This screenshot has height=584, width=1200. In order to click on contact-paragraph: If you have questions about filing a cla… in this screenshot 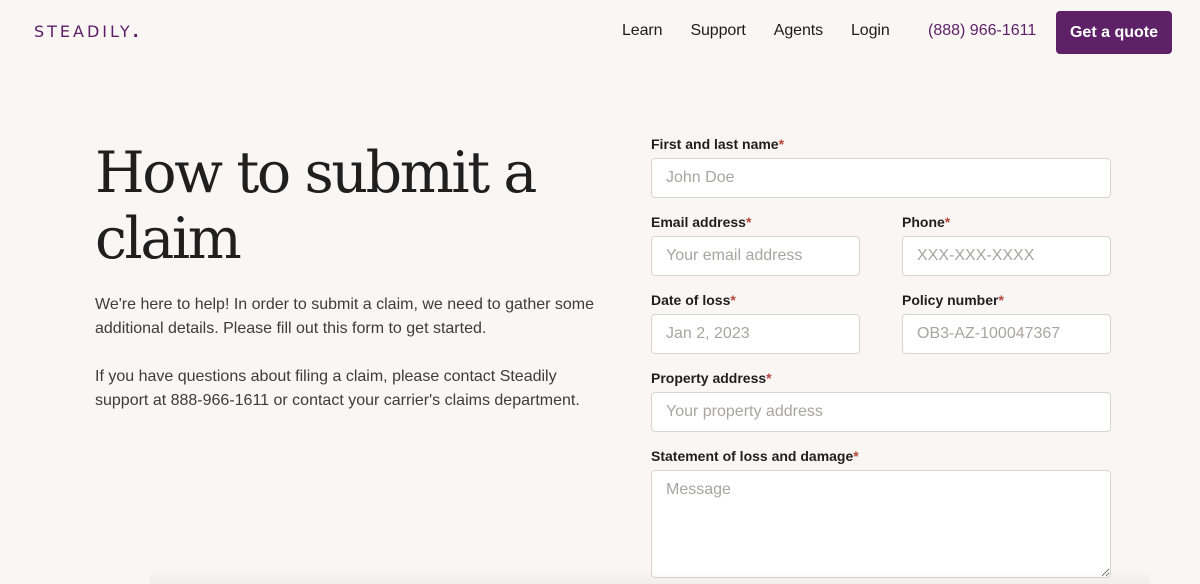, I will do `click(337, 388)`.